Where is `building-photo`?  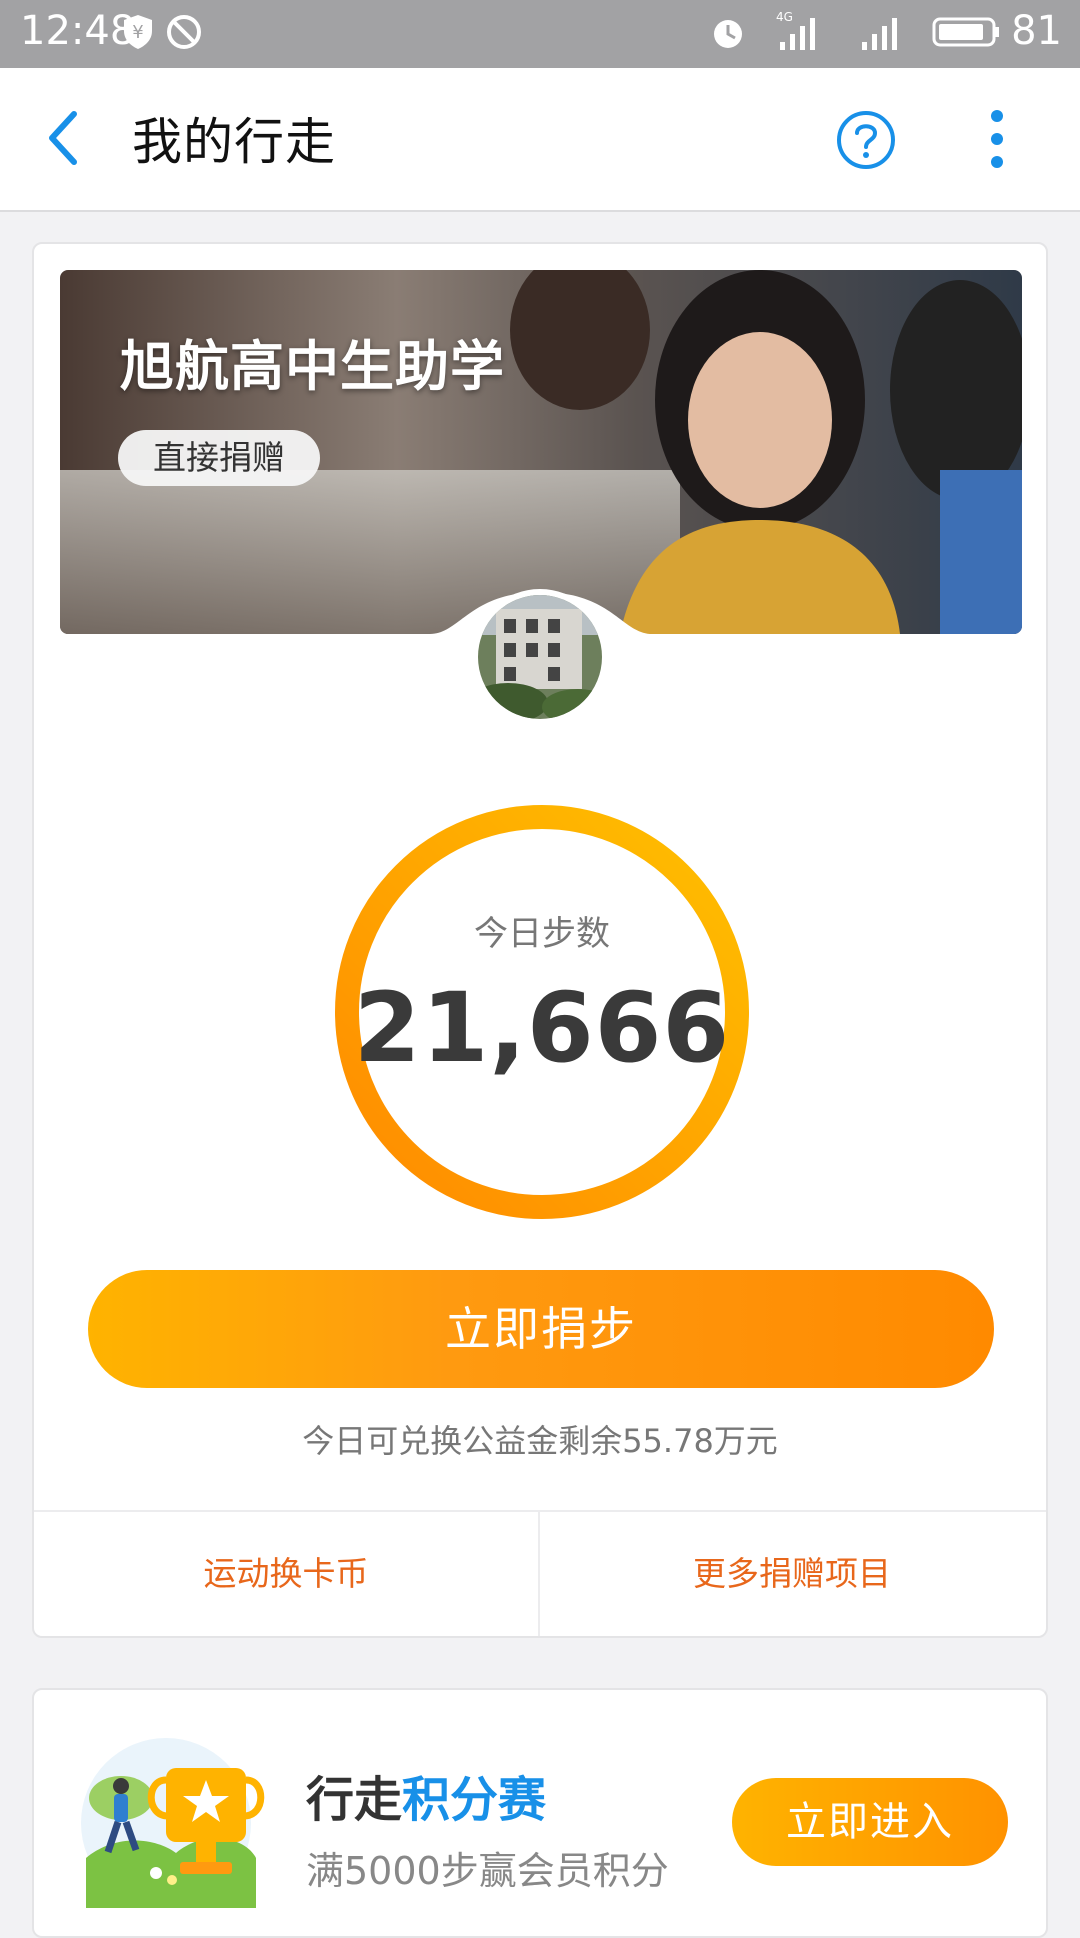
building-photo is located at coordinates (540, 657).